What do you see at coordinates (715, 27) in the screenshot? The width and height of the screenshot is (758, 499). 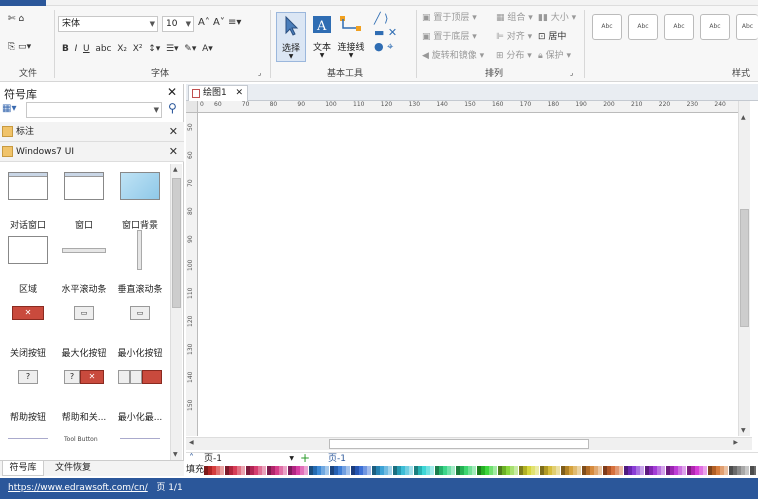 I see `style-box-4: Abc` at bounding box center [715, 27].